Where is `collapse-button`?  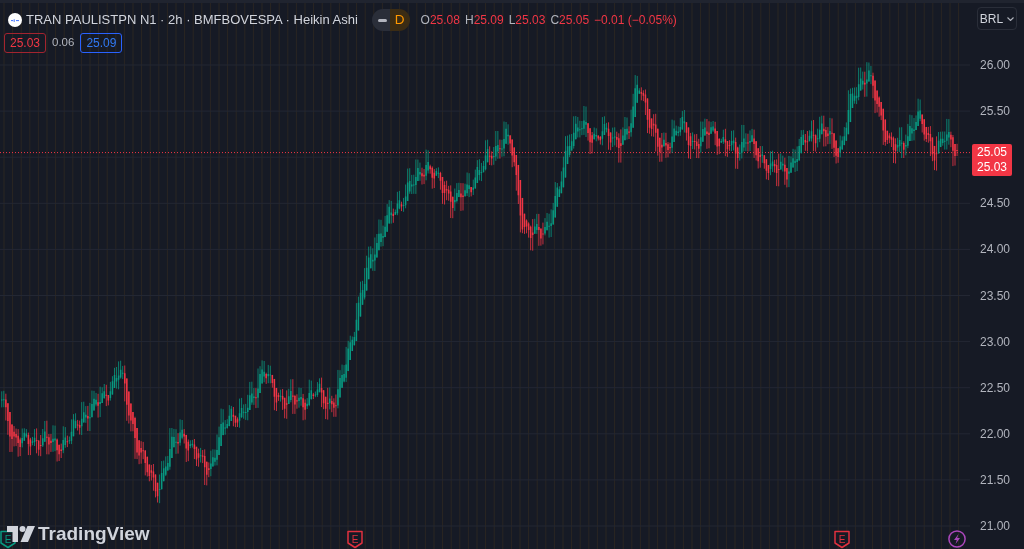 collapse-button is located at coordinates (380, 20).